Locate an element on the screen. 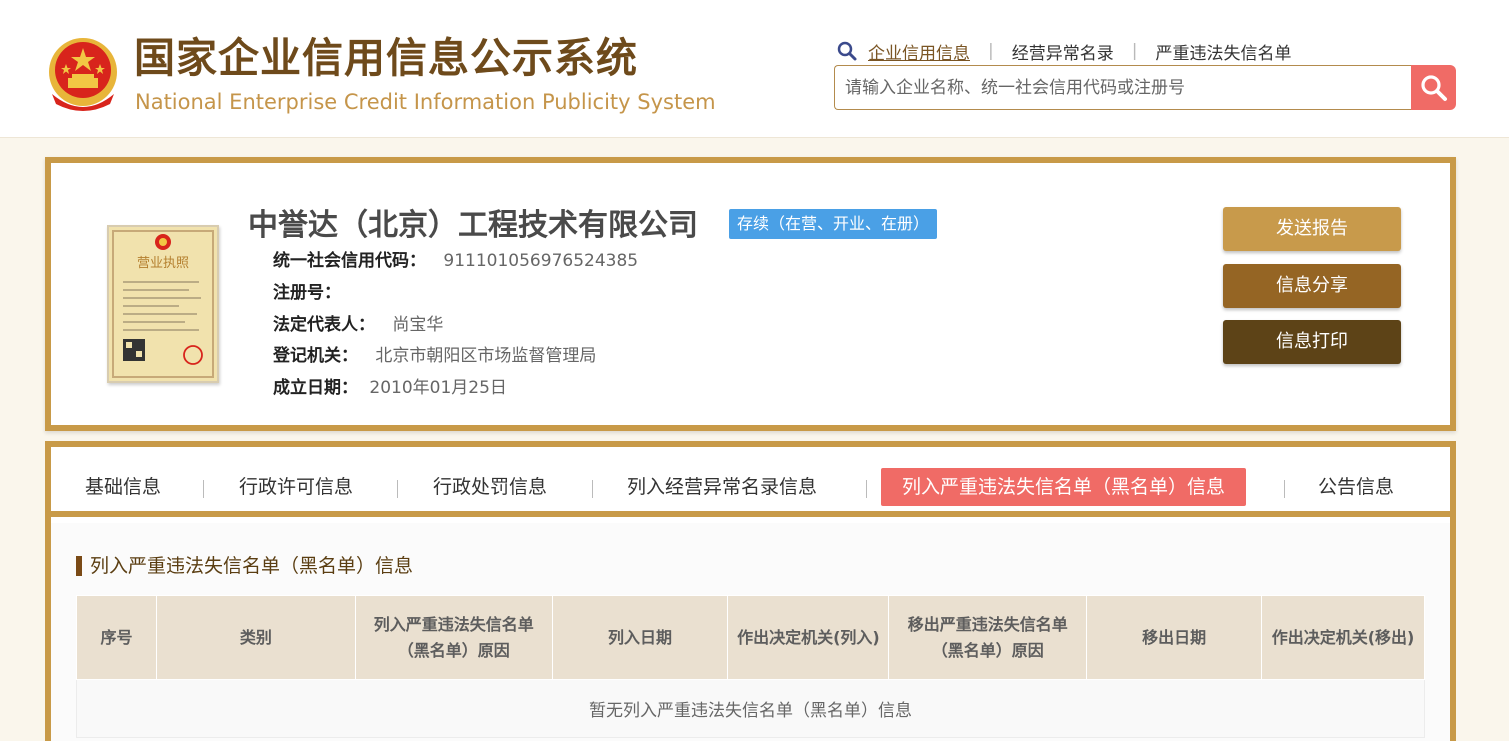  column-header: 列入日期 is located at coordinates (640, 637).